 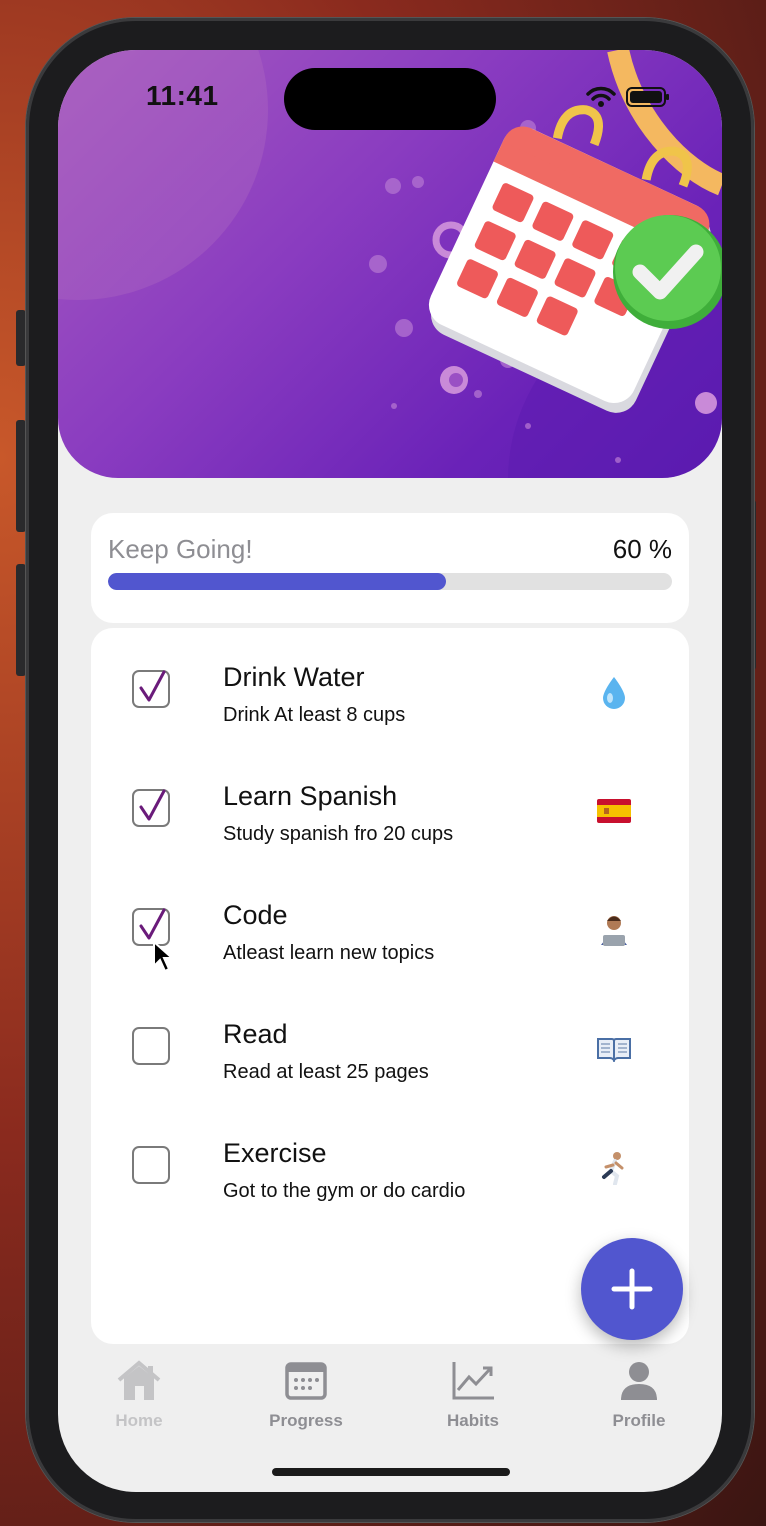 I want to click on tab-progress: Progress, so click(x=306, y=1395).